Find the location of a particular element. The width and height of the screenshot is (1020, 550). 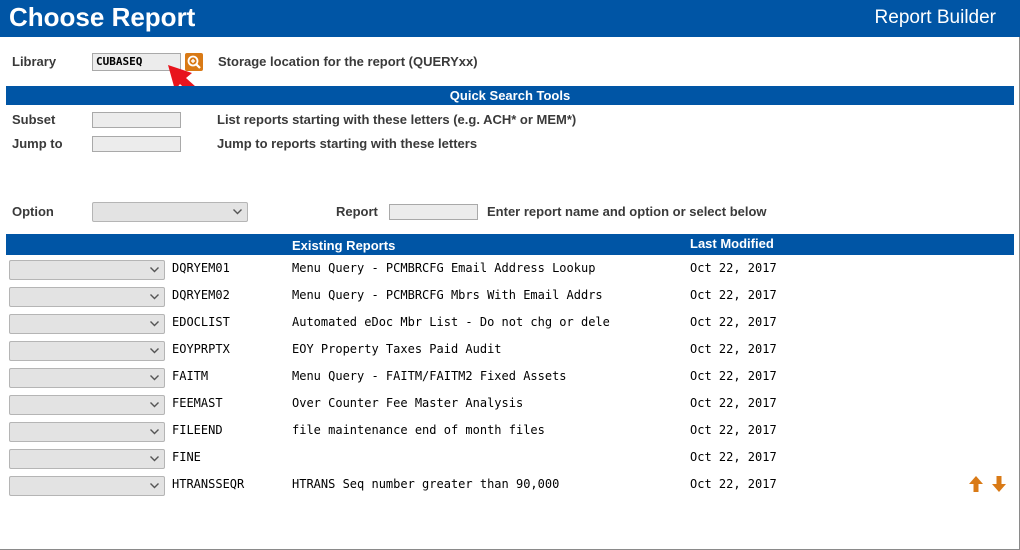

existing-reports-heading: Existing Reports is located at coordinates (344, 245).